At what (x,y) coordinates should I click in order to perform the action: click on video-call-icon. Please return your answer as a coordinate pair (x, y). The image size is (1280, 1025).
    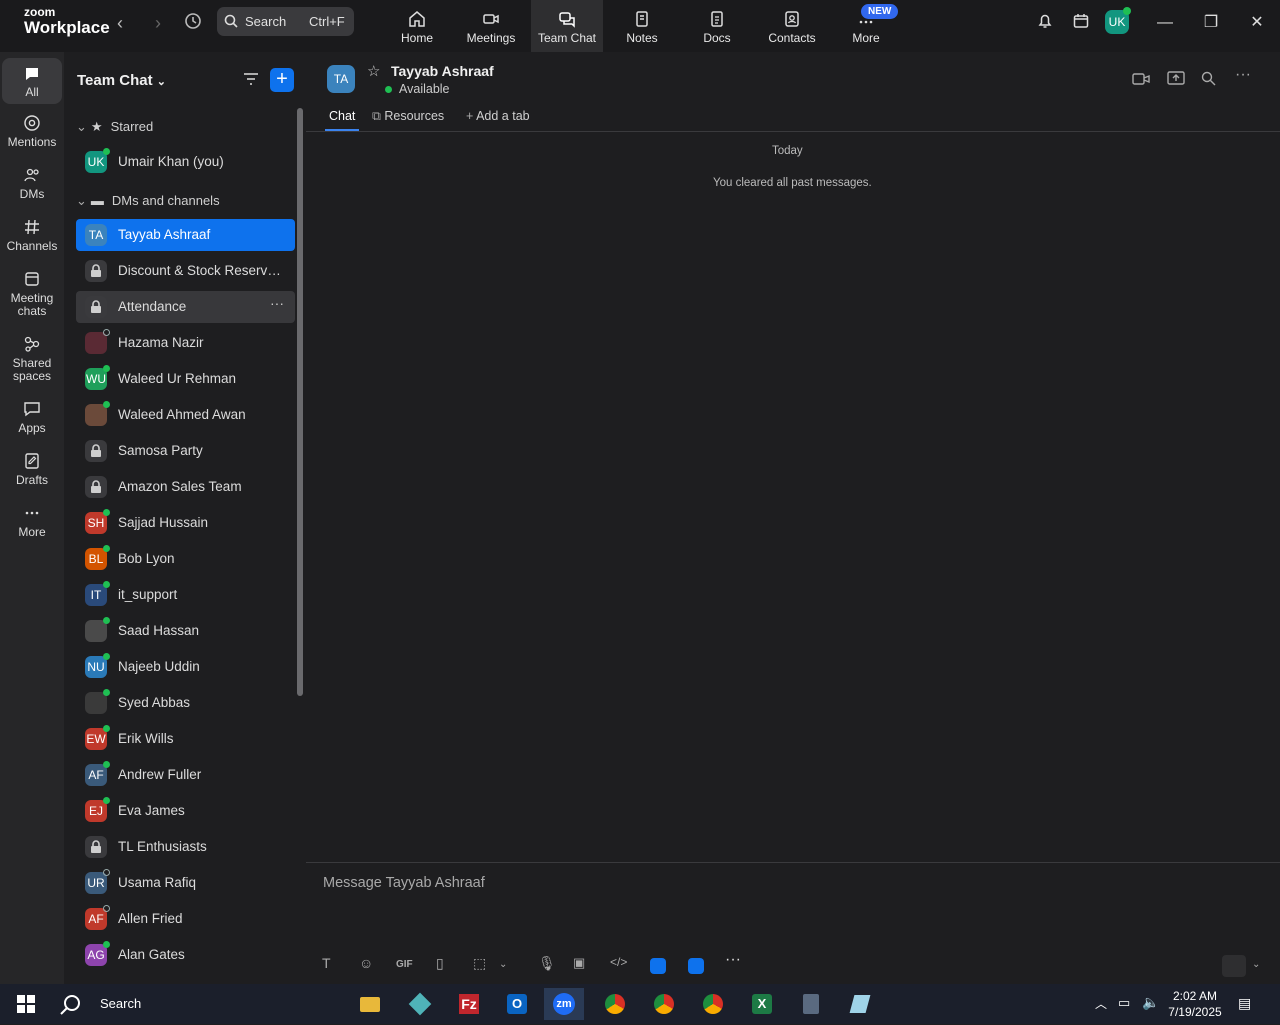
    Looking at the image, I should click on (1141, 81).